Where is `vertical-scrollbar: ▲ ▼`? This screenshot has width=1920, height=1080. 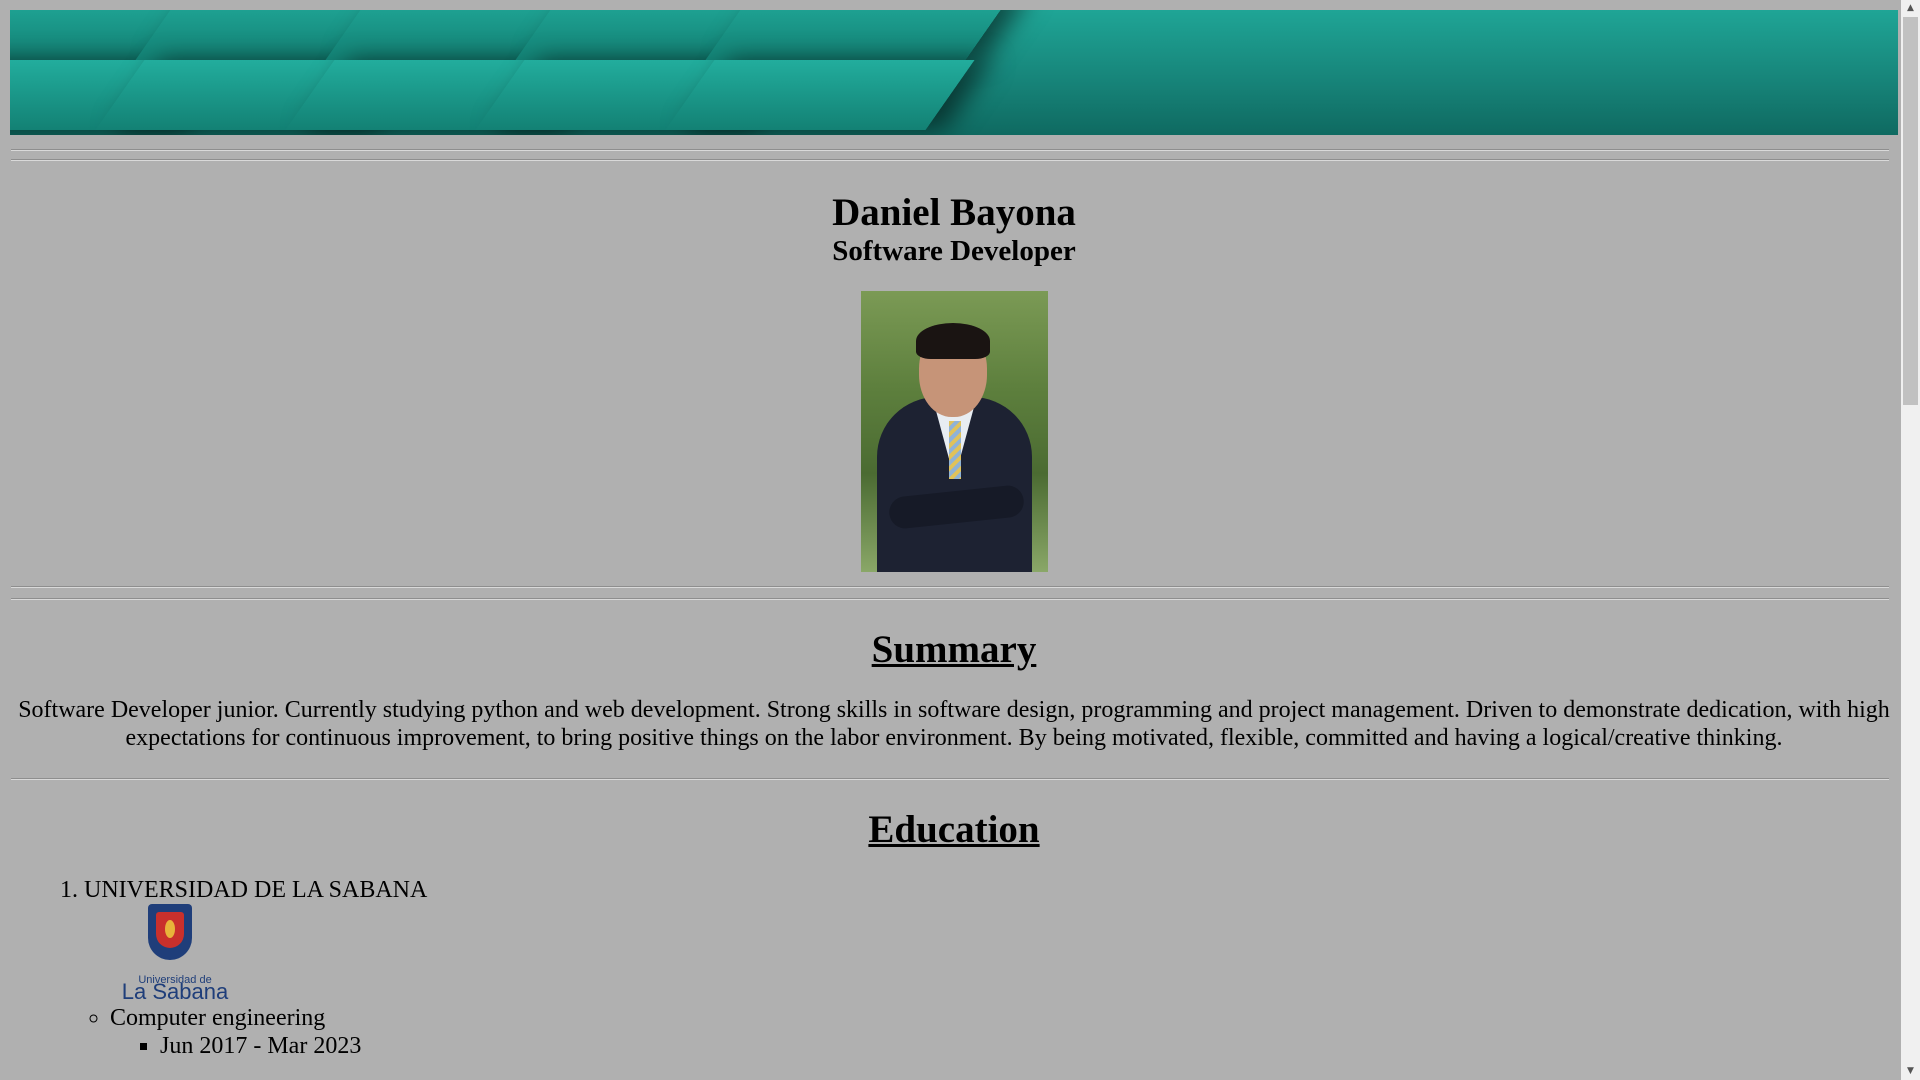
vertical-scrollbar: ▲ ▼ is located at coordinates (1910, 540).